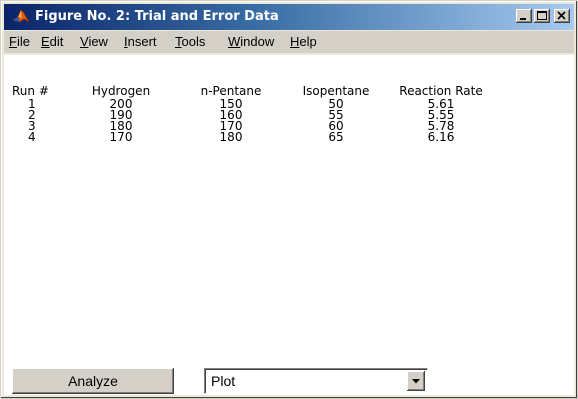  I want to click on cell-n-pentane: 180, so click(231, 137).